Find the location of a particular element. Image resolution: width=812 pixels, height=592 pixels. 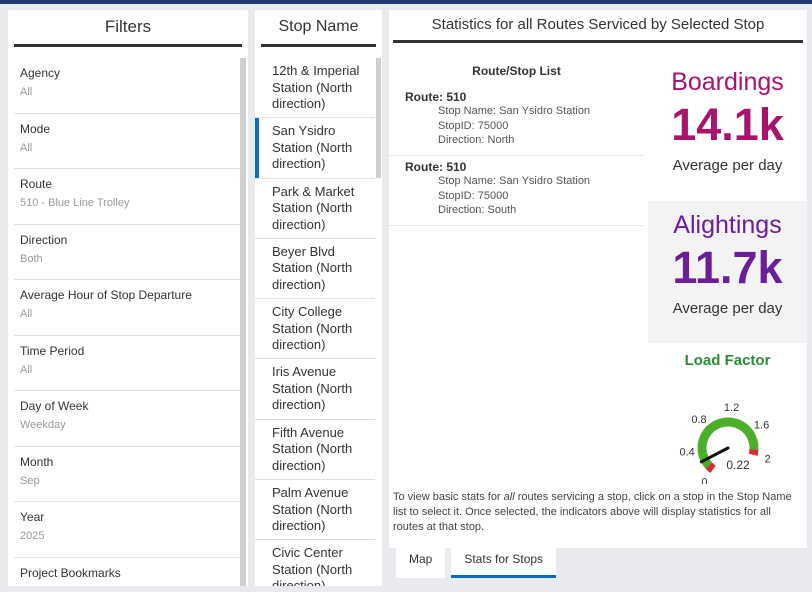

stop-name-title-rule is located at coordinates (318, 45).